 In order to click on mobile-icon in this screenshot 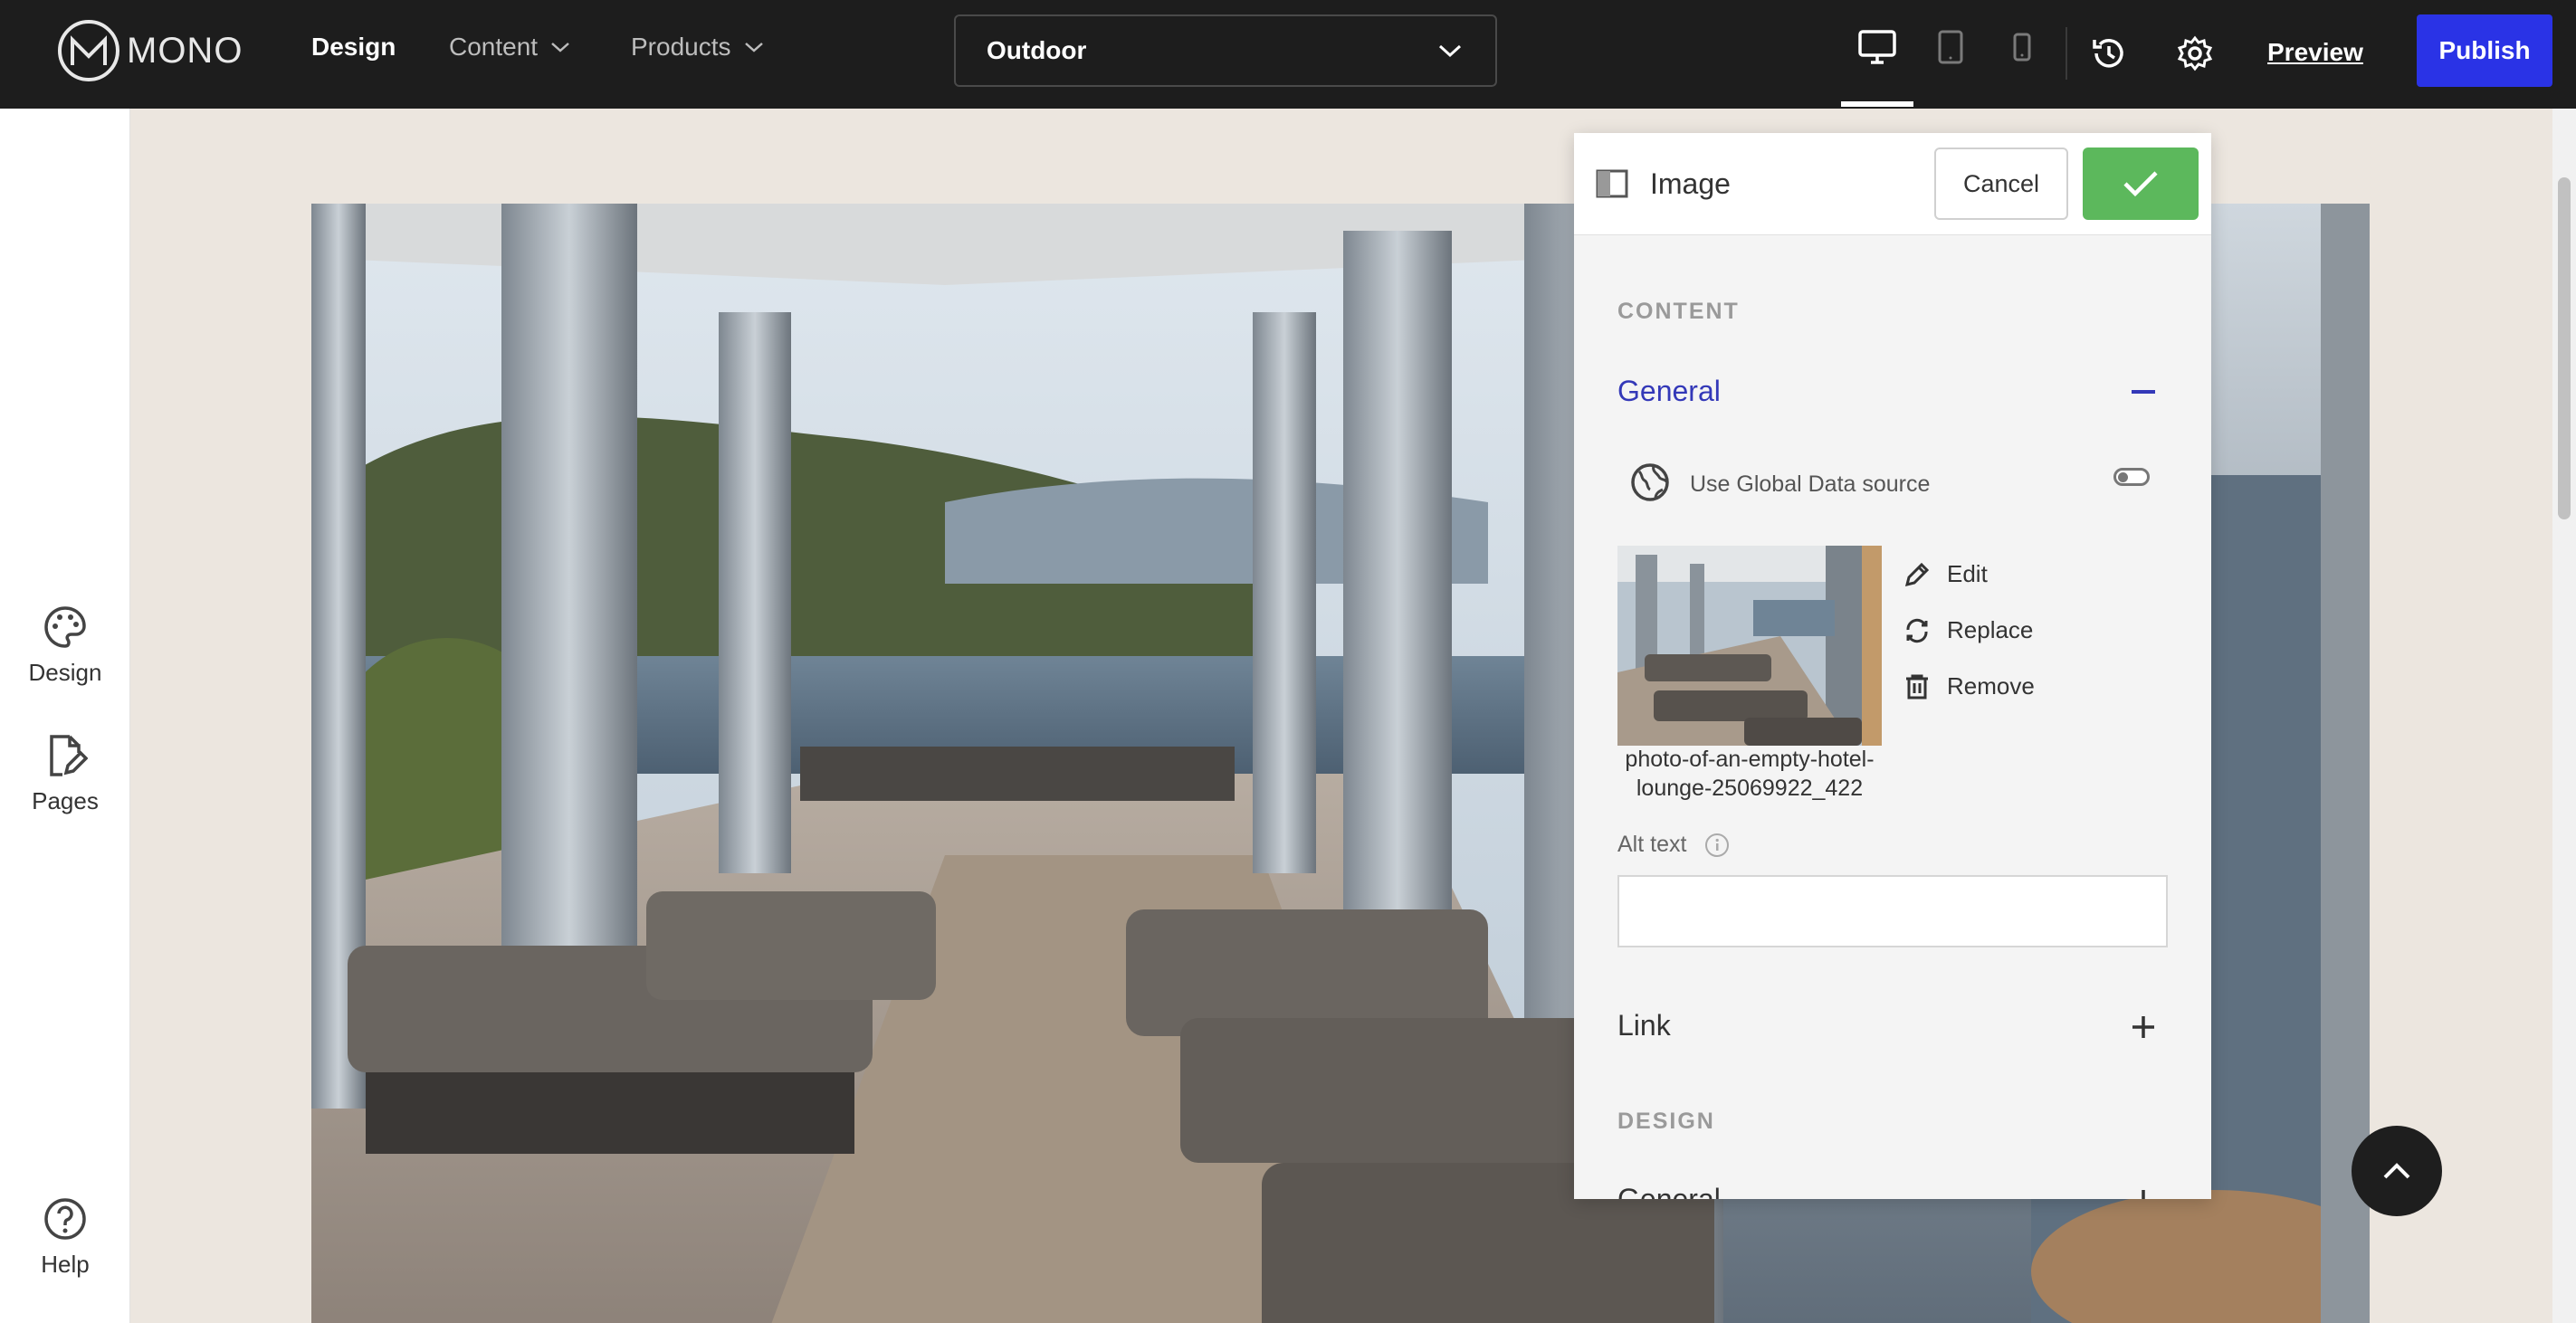, I will do `click(2022, 47)`.